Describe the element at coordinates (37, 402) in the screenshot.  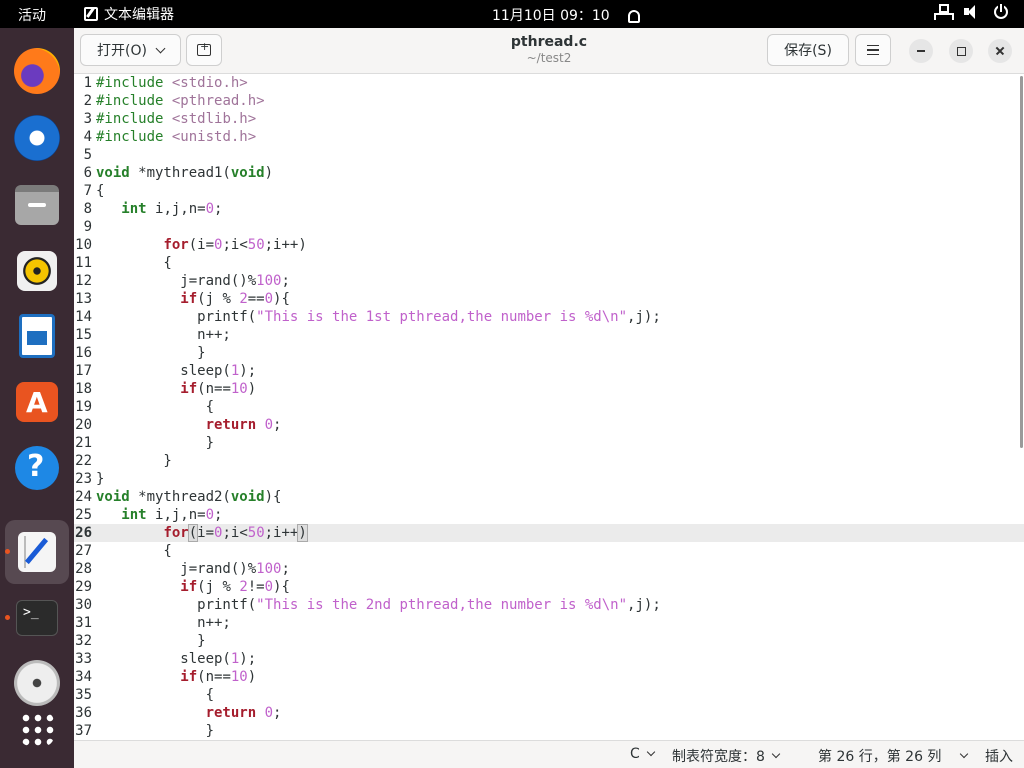
I see `app-store-icon` at that location.